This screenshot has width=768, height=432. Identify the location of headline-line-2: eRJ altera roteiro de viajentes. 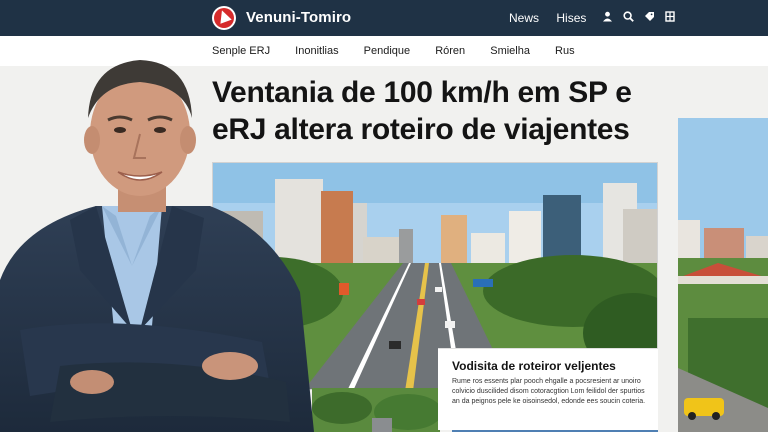
(421, 129).